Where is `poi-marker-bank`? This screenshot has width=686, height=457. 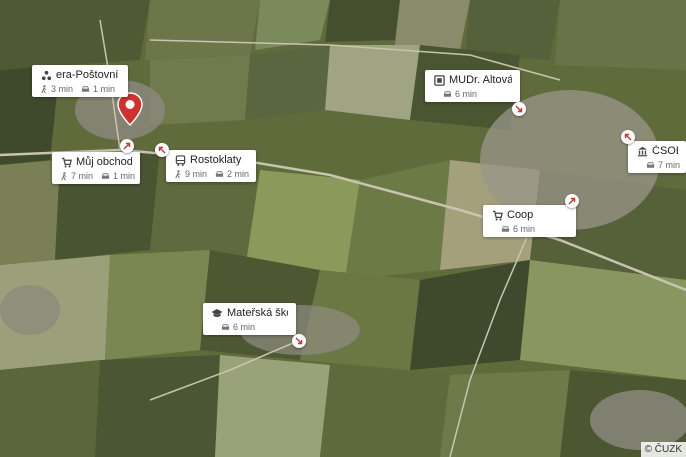
poi-marker-bank is located at coordinates (628, 137).